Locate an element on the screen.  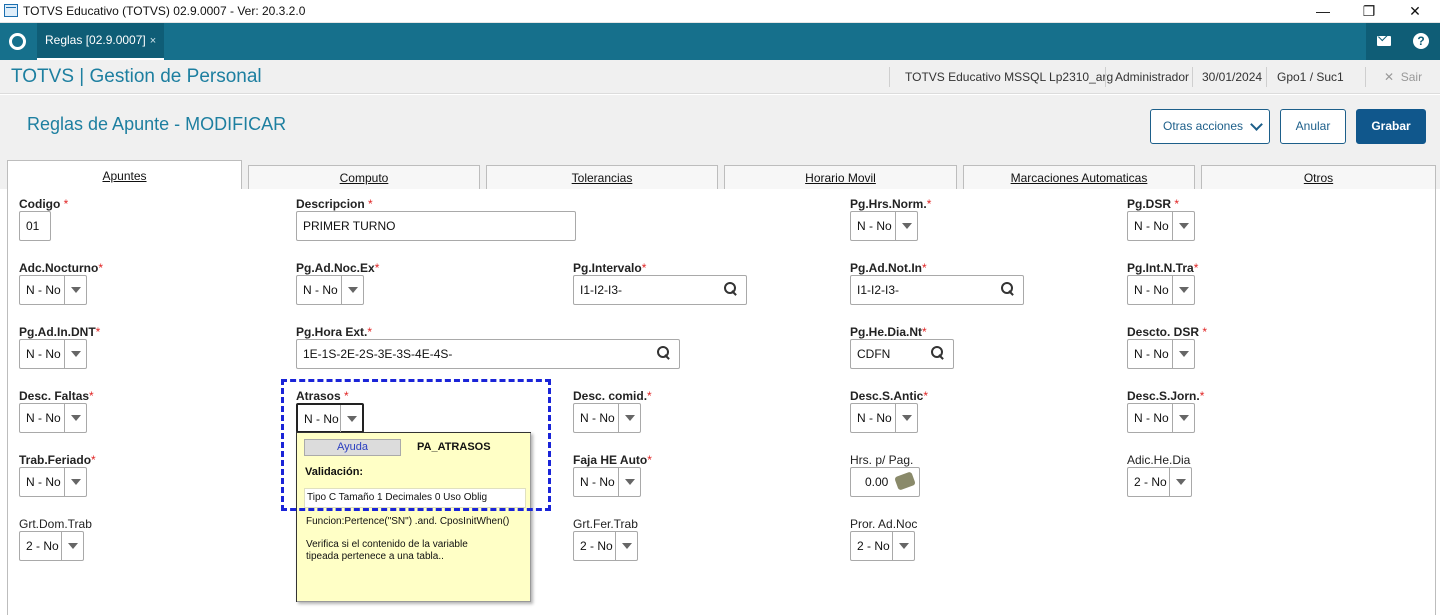
pg-hrs-norm-label: Pg.Hrs.Norm.* is located at coordinates (891, 204).